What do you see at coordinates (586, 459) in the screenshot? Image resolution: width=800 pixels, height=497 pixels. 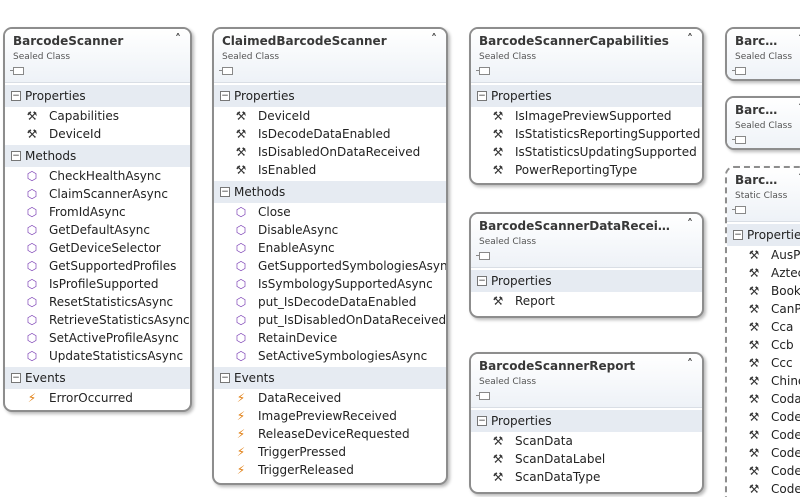 I see `member-property: ⚒ ScanDataLabel` at bounding box center [586, 459].